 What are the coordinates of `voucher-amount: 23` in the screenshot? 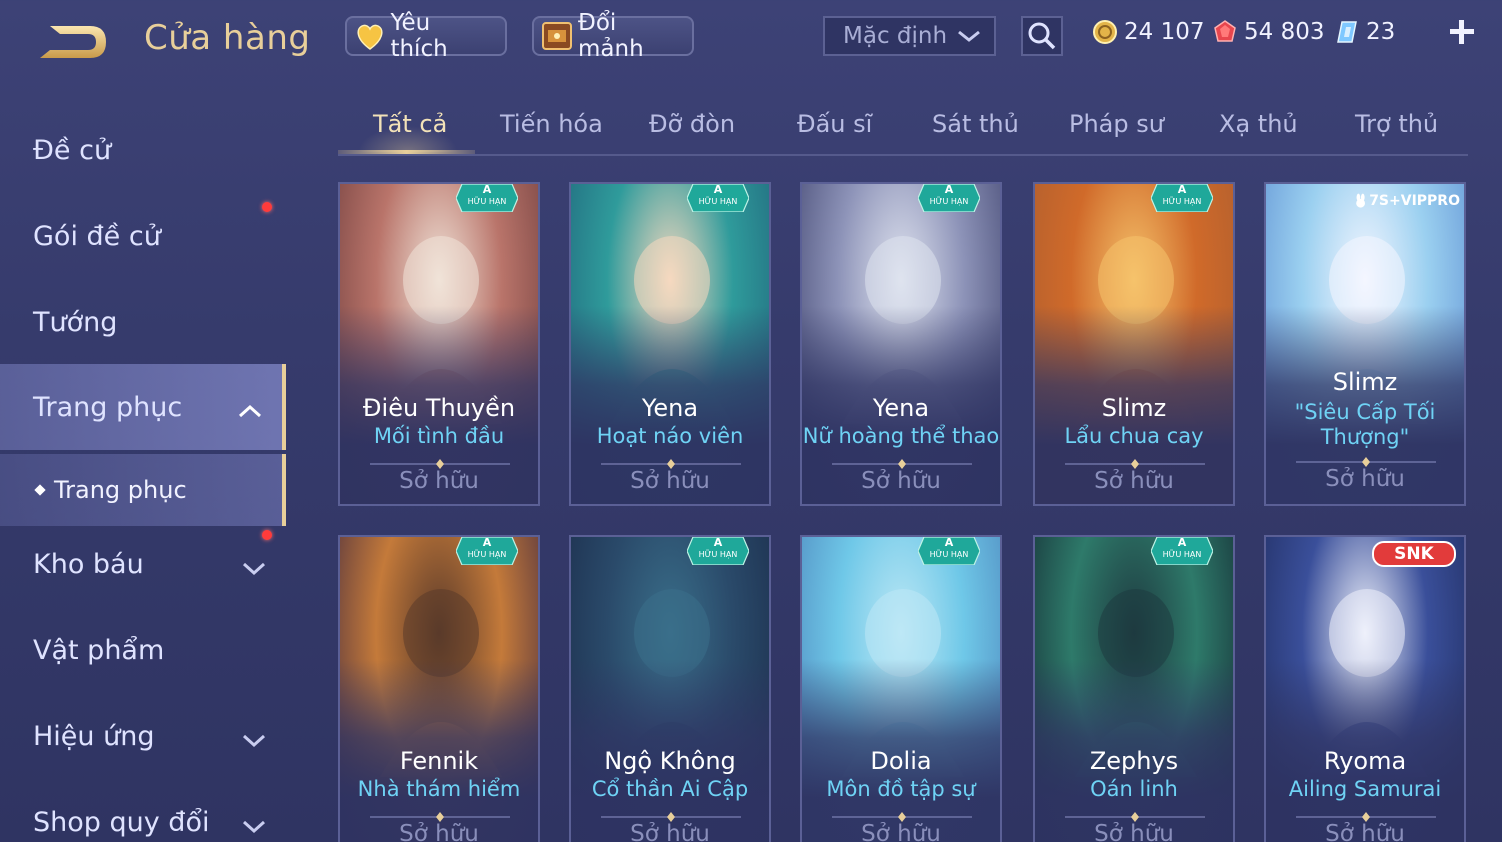 It's located at (1381, 32).